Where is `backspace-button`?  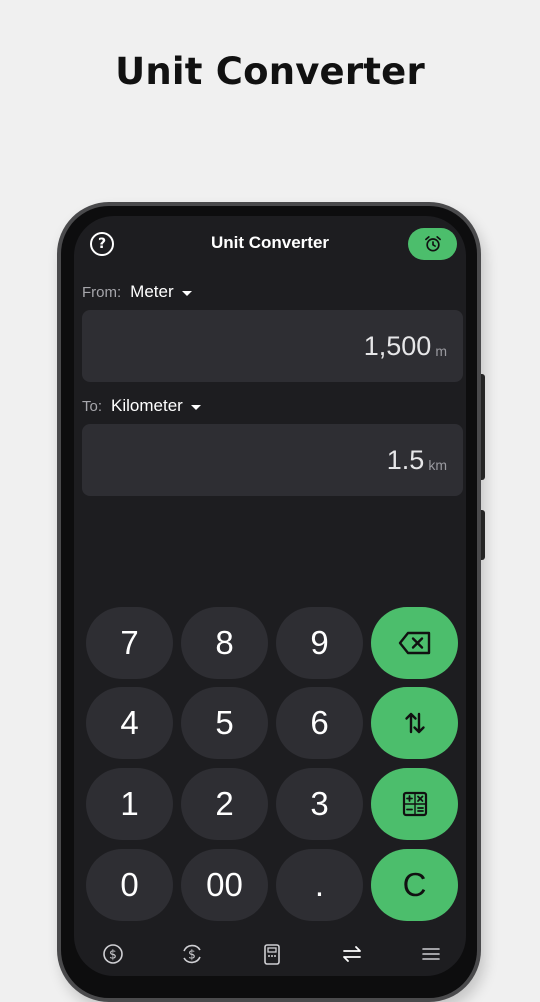
backspace-button is located at coordinates (414, 643).